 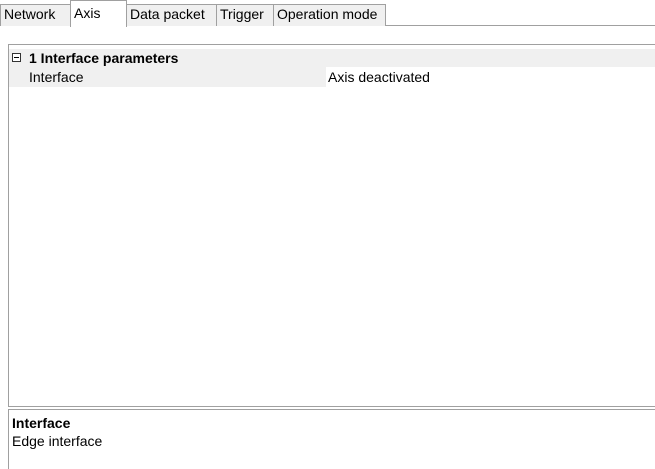 I want to click on tab-operation-mode: Operation mode, so click(x=329, y=15).